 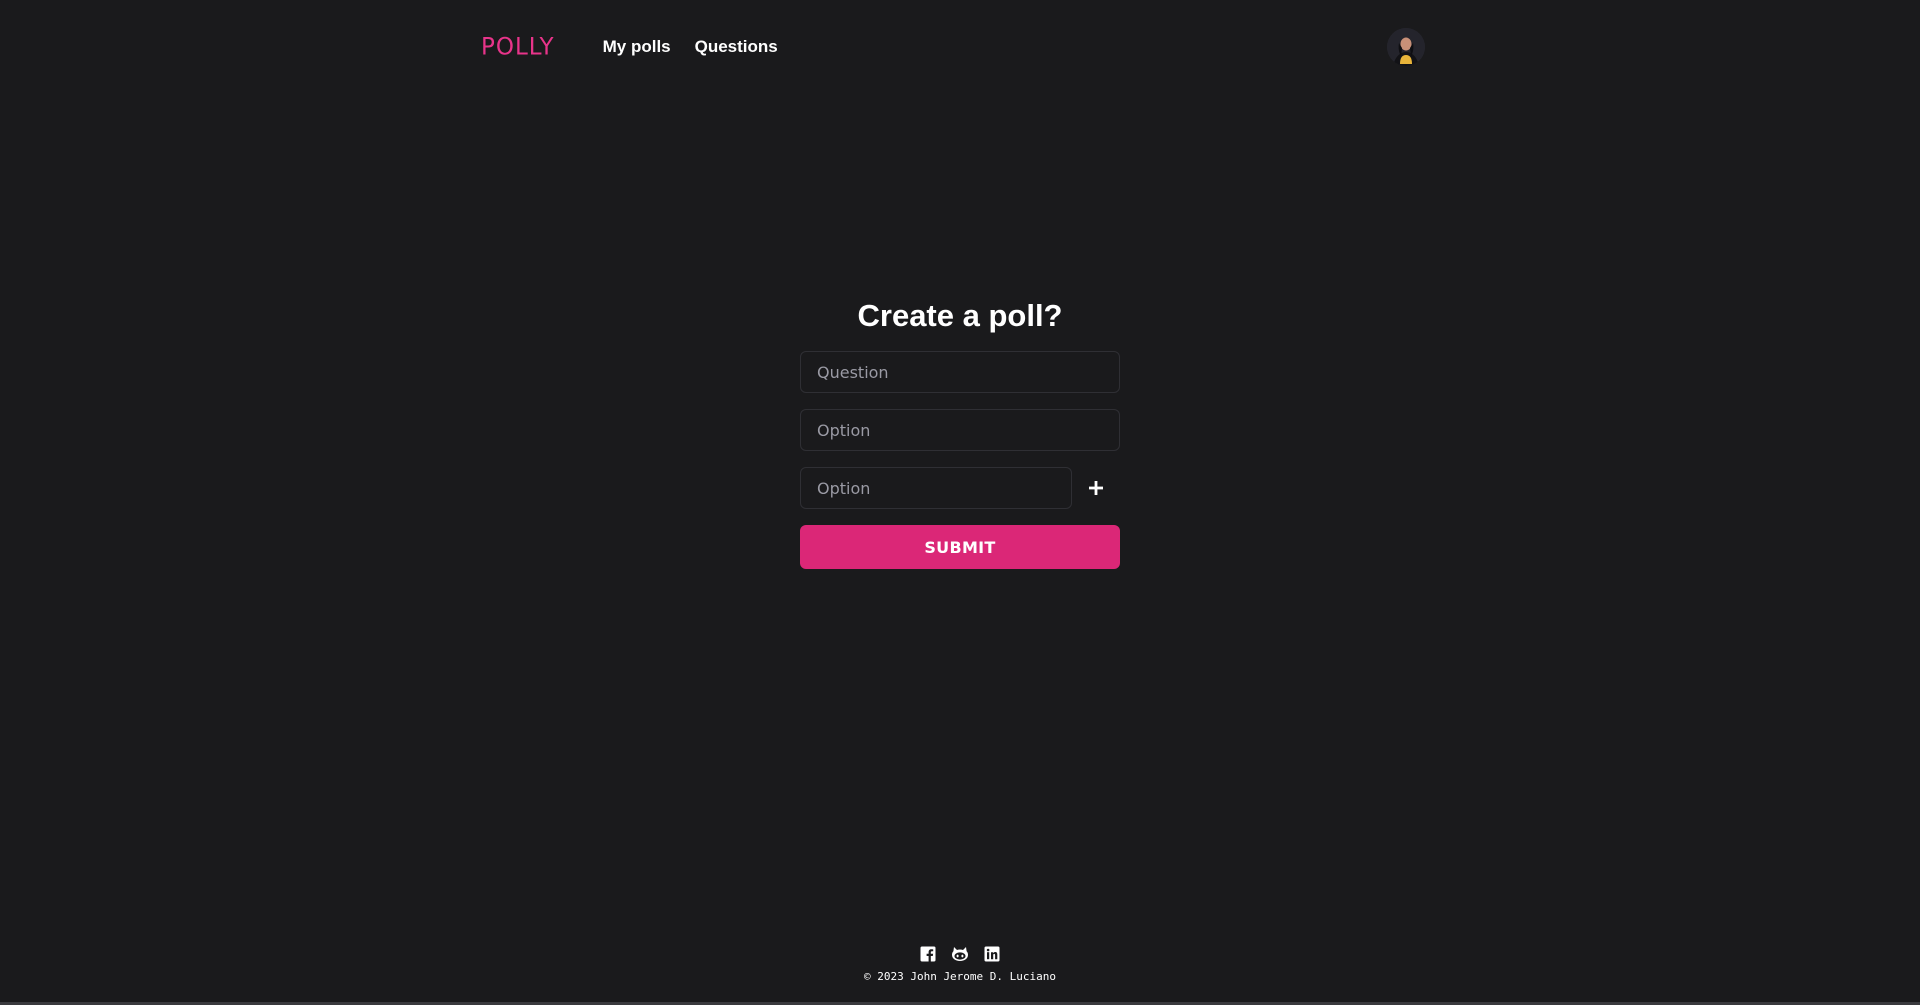 I want to click on add-option-button, so click(x=1096, y=488).